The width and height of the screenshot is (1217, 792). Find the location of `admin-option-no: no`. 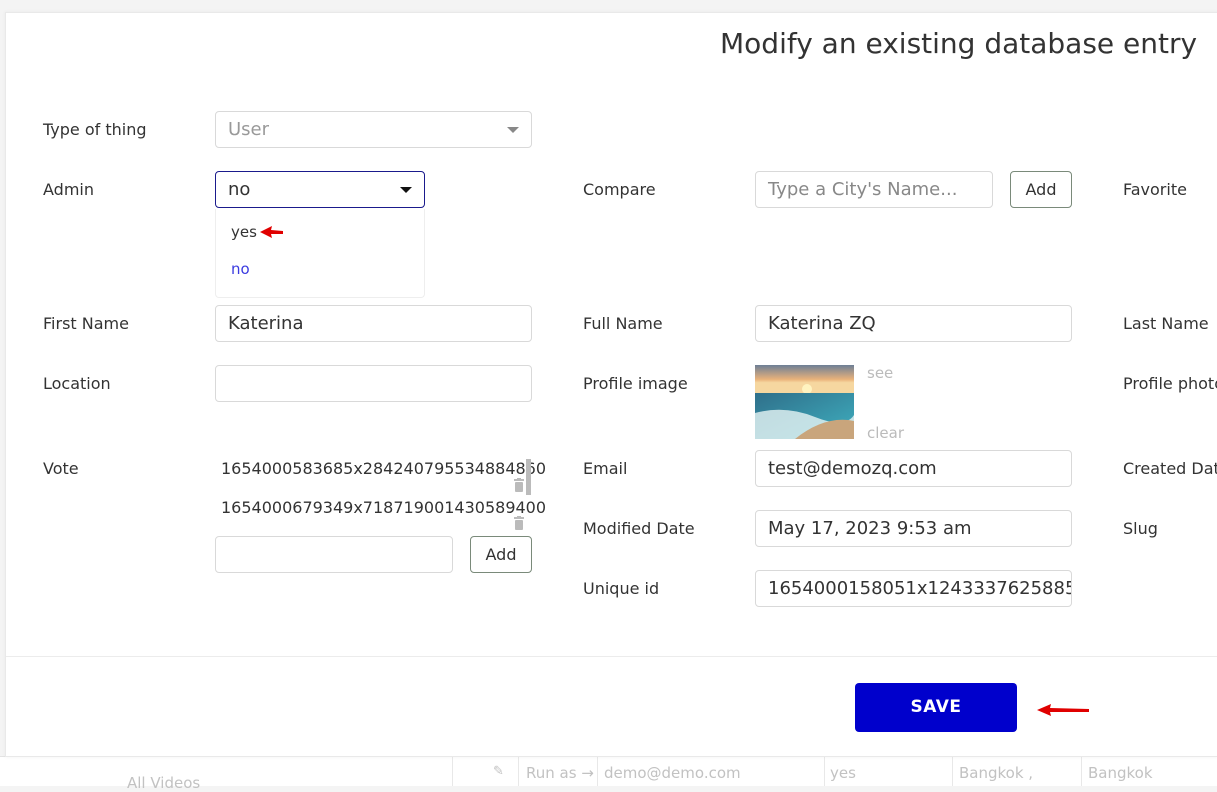

admin-option-no: no is located at coordinates (240, 269).